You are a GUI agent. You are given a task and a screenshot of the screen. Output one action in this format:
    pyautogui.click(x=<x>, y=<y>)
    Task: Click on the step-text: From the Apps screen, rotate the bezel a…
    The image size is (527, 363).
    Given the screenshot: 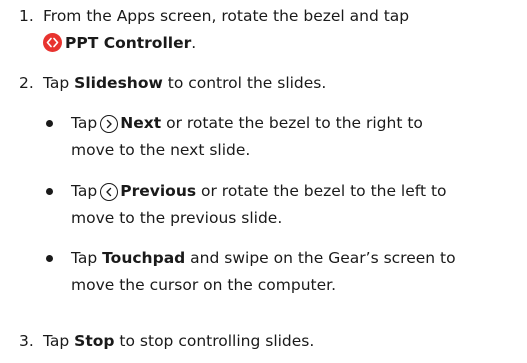 What is the action you would take?
    pyautogui.click(x=226, y=16)
    